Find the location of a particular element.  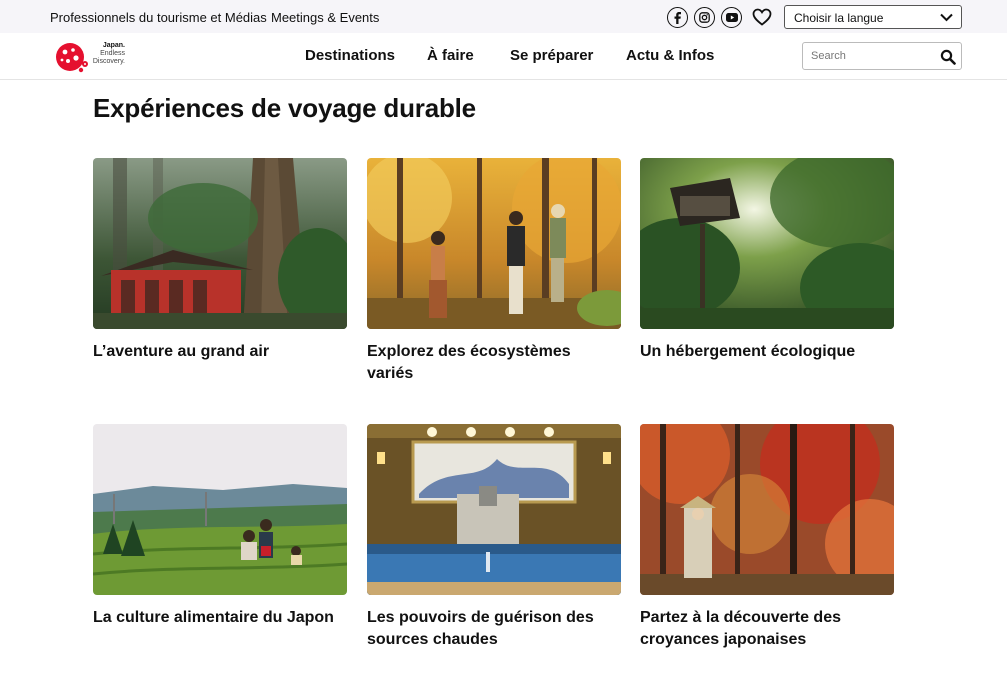

card-ecosystems: Explorez des écosystèmes variés is located at coordinates (494, 271).